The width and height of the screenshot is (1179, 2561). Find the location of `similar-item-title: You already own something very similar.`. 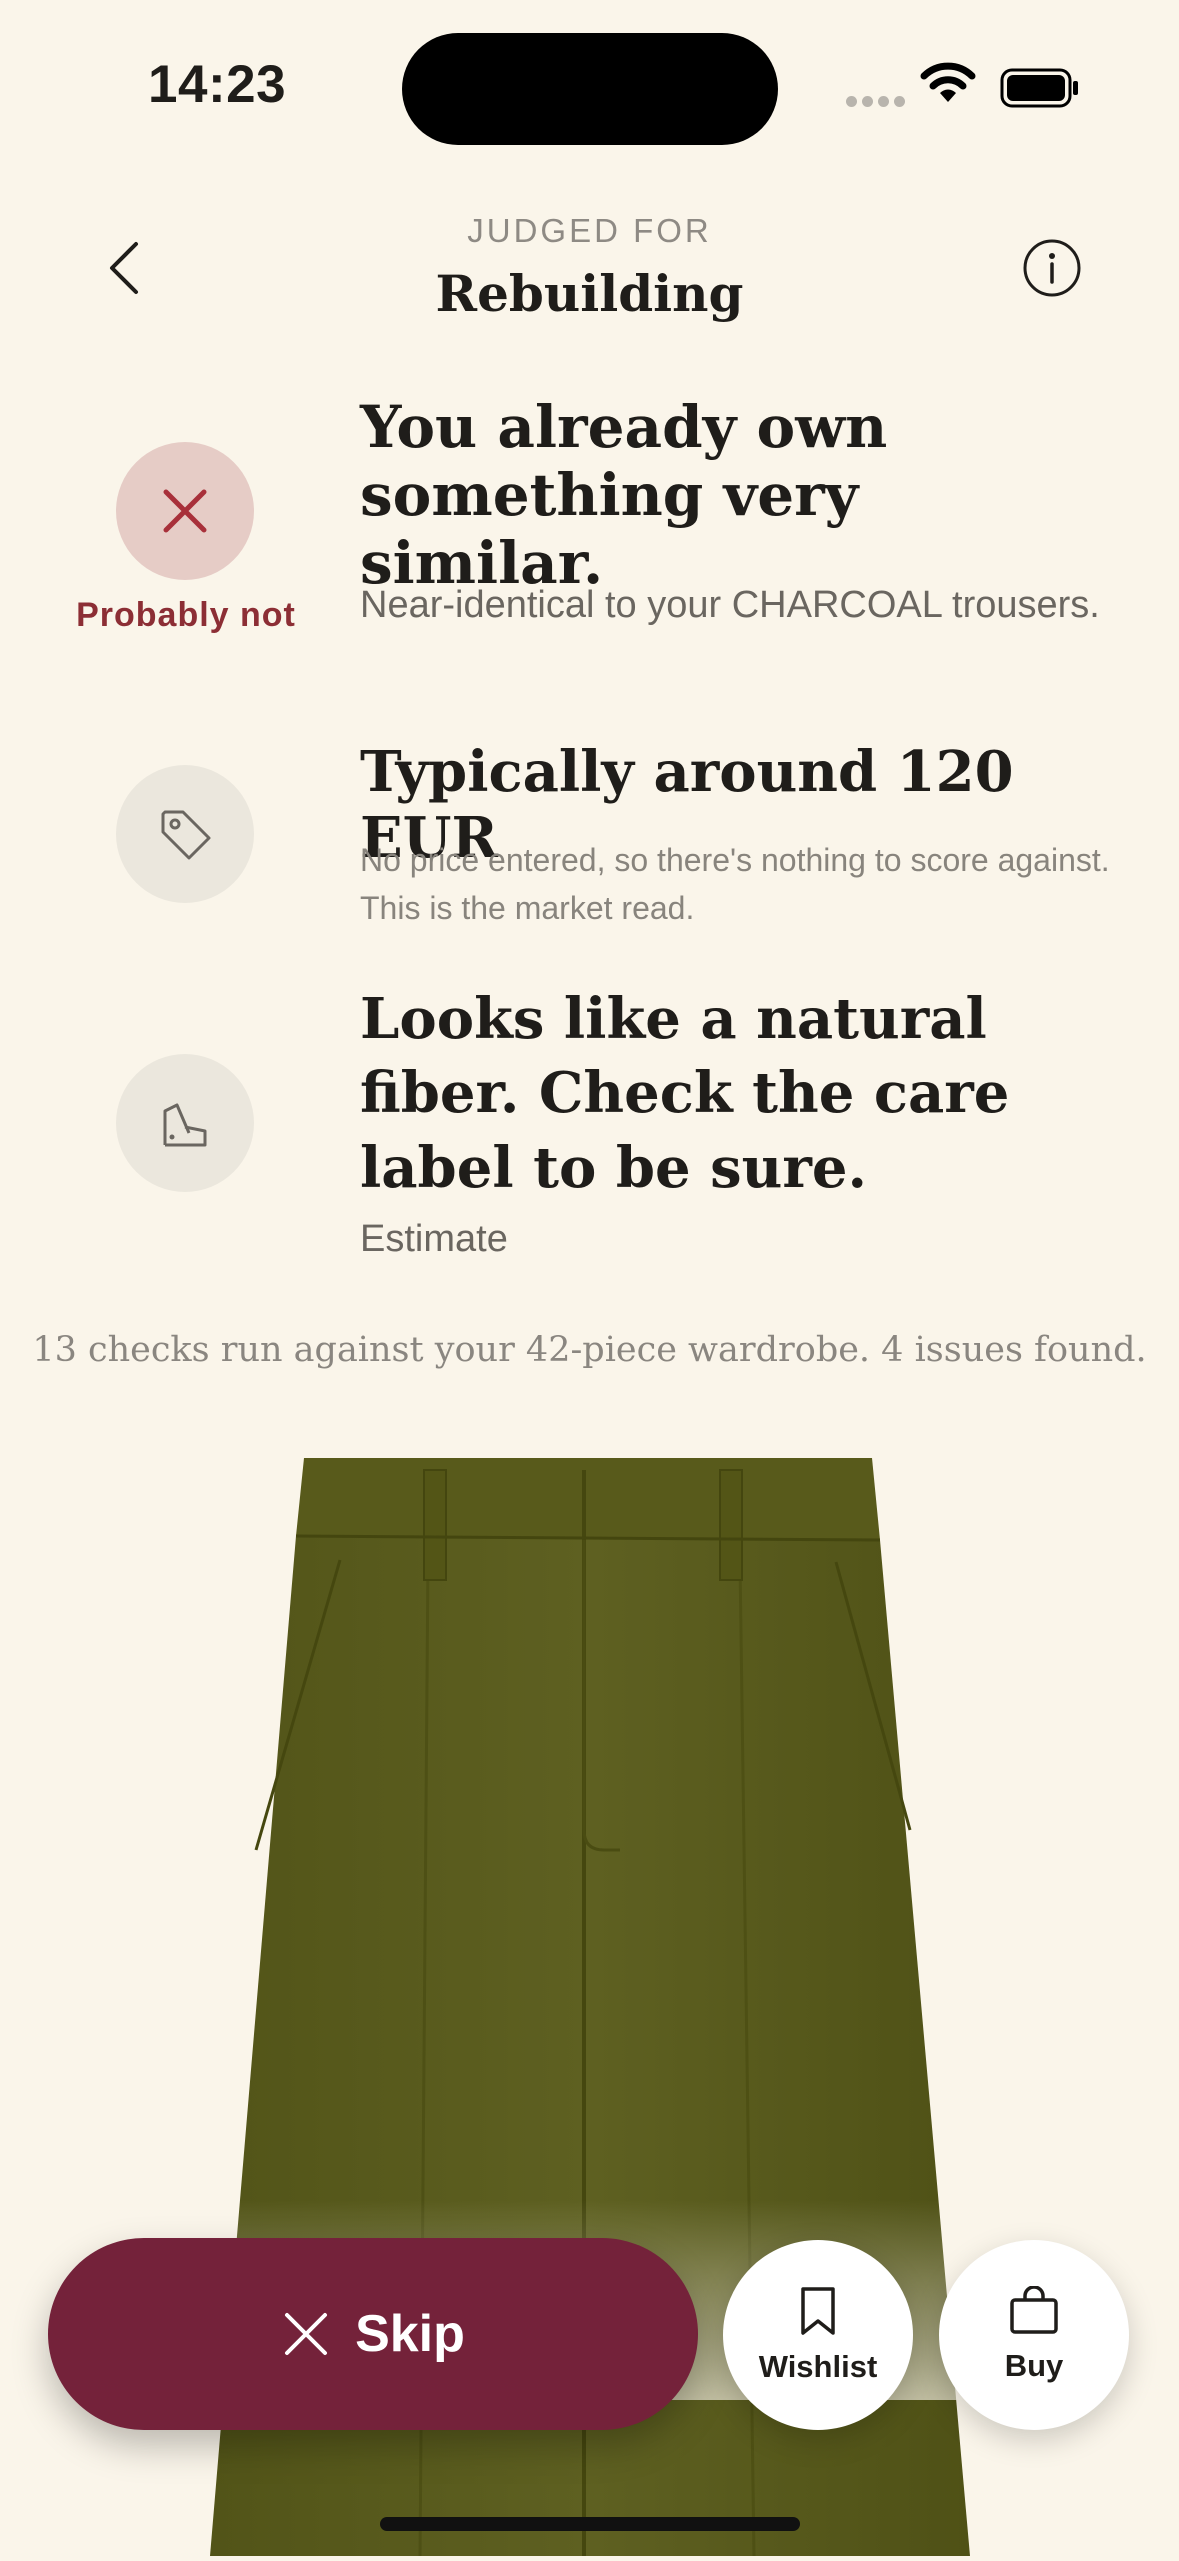

similar-item-title: You already own something very similar. is located at coordinates (624, 495).